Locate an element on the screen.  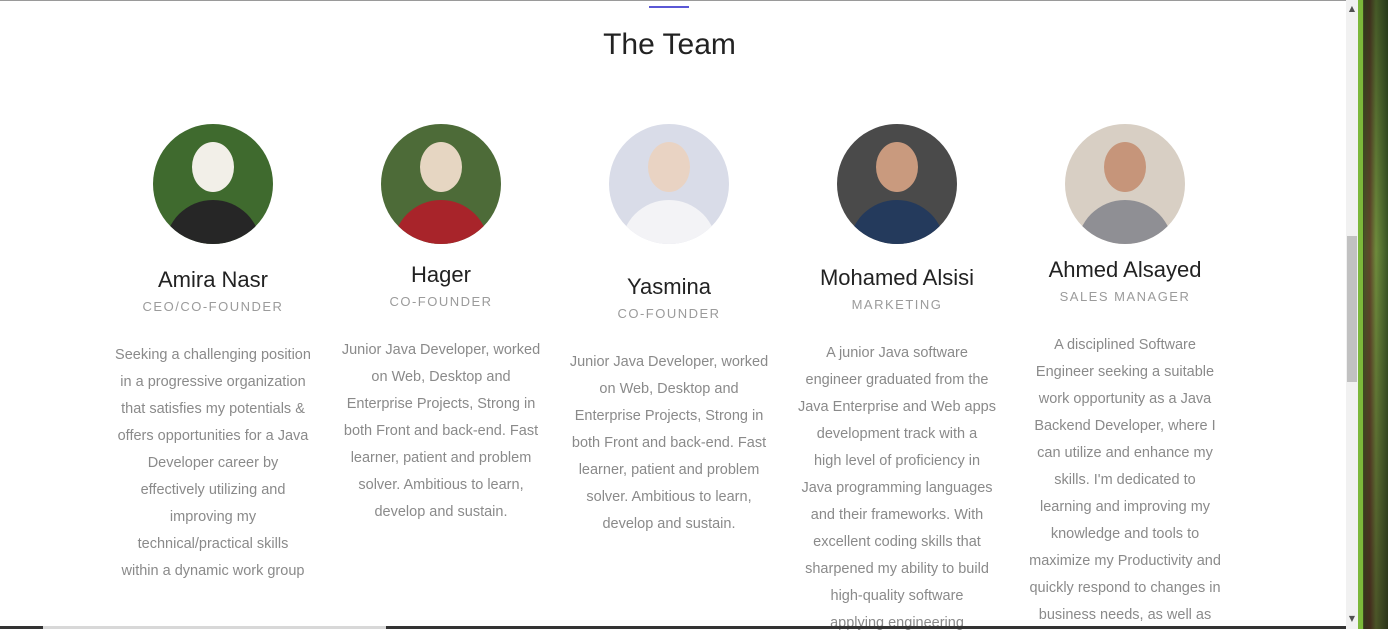
bio-line: Seeking a challenging position is located at coordinates (213, 355).